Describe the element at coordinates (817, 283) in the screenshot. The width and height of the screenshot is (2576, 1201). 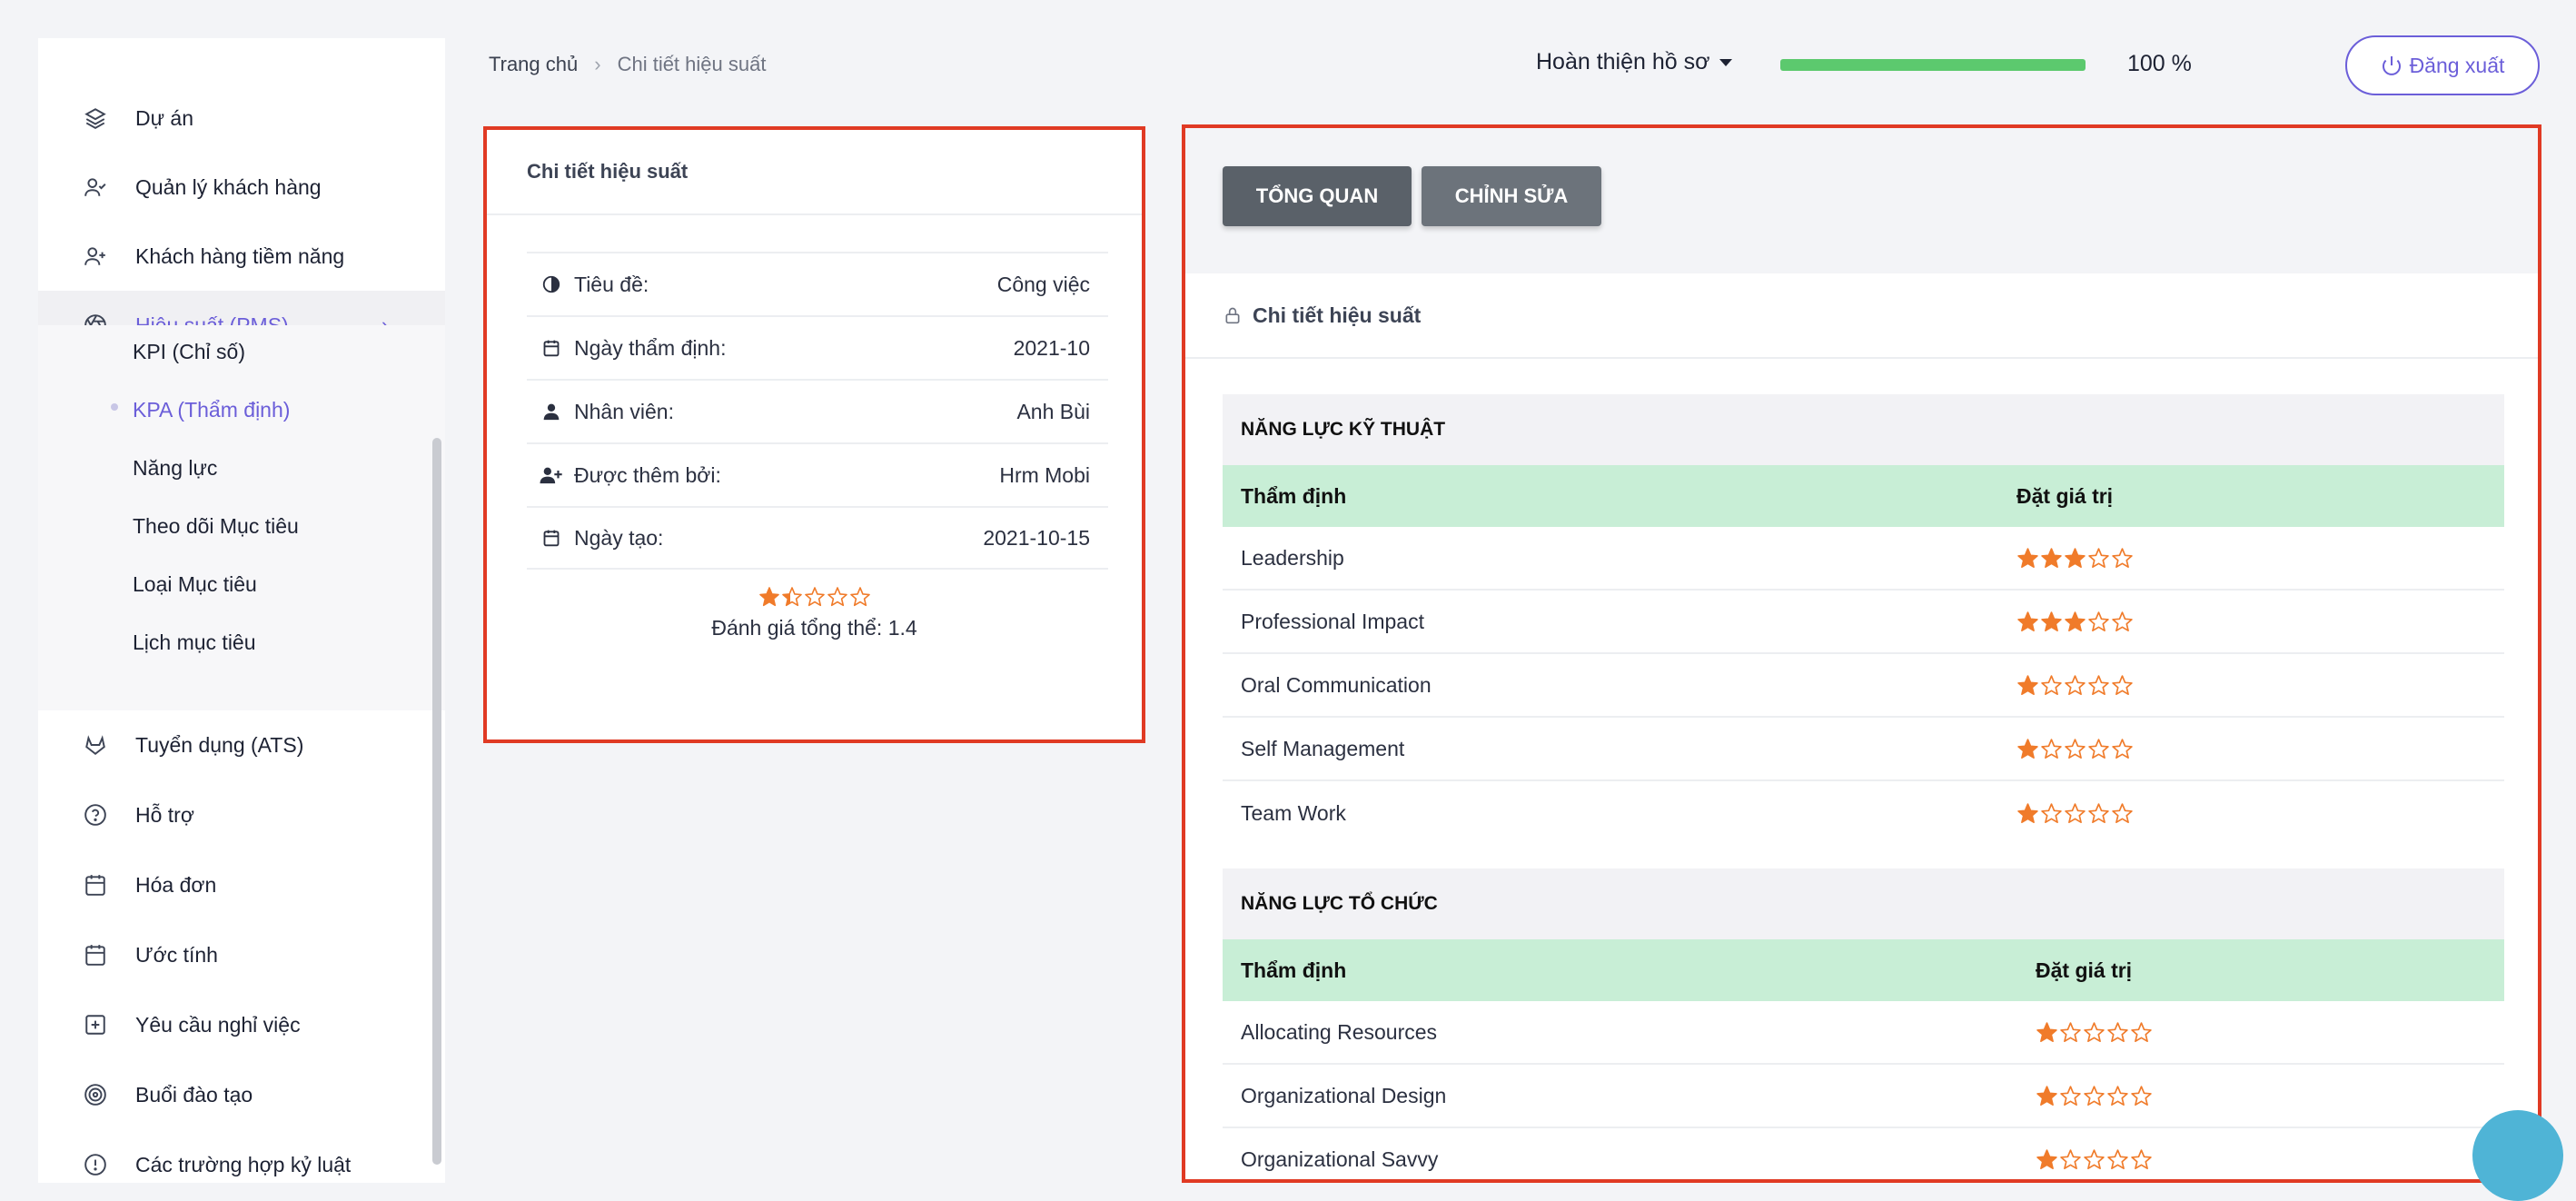
I see `summary-row-title: Tiêu đề: Công việc` at that location.